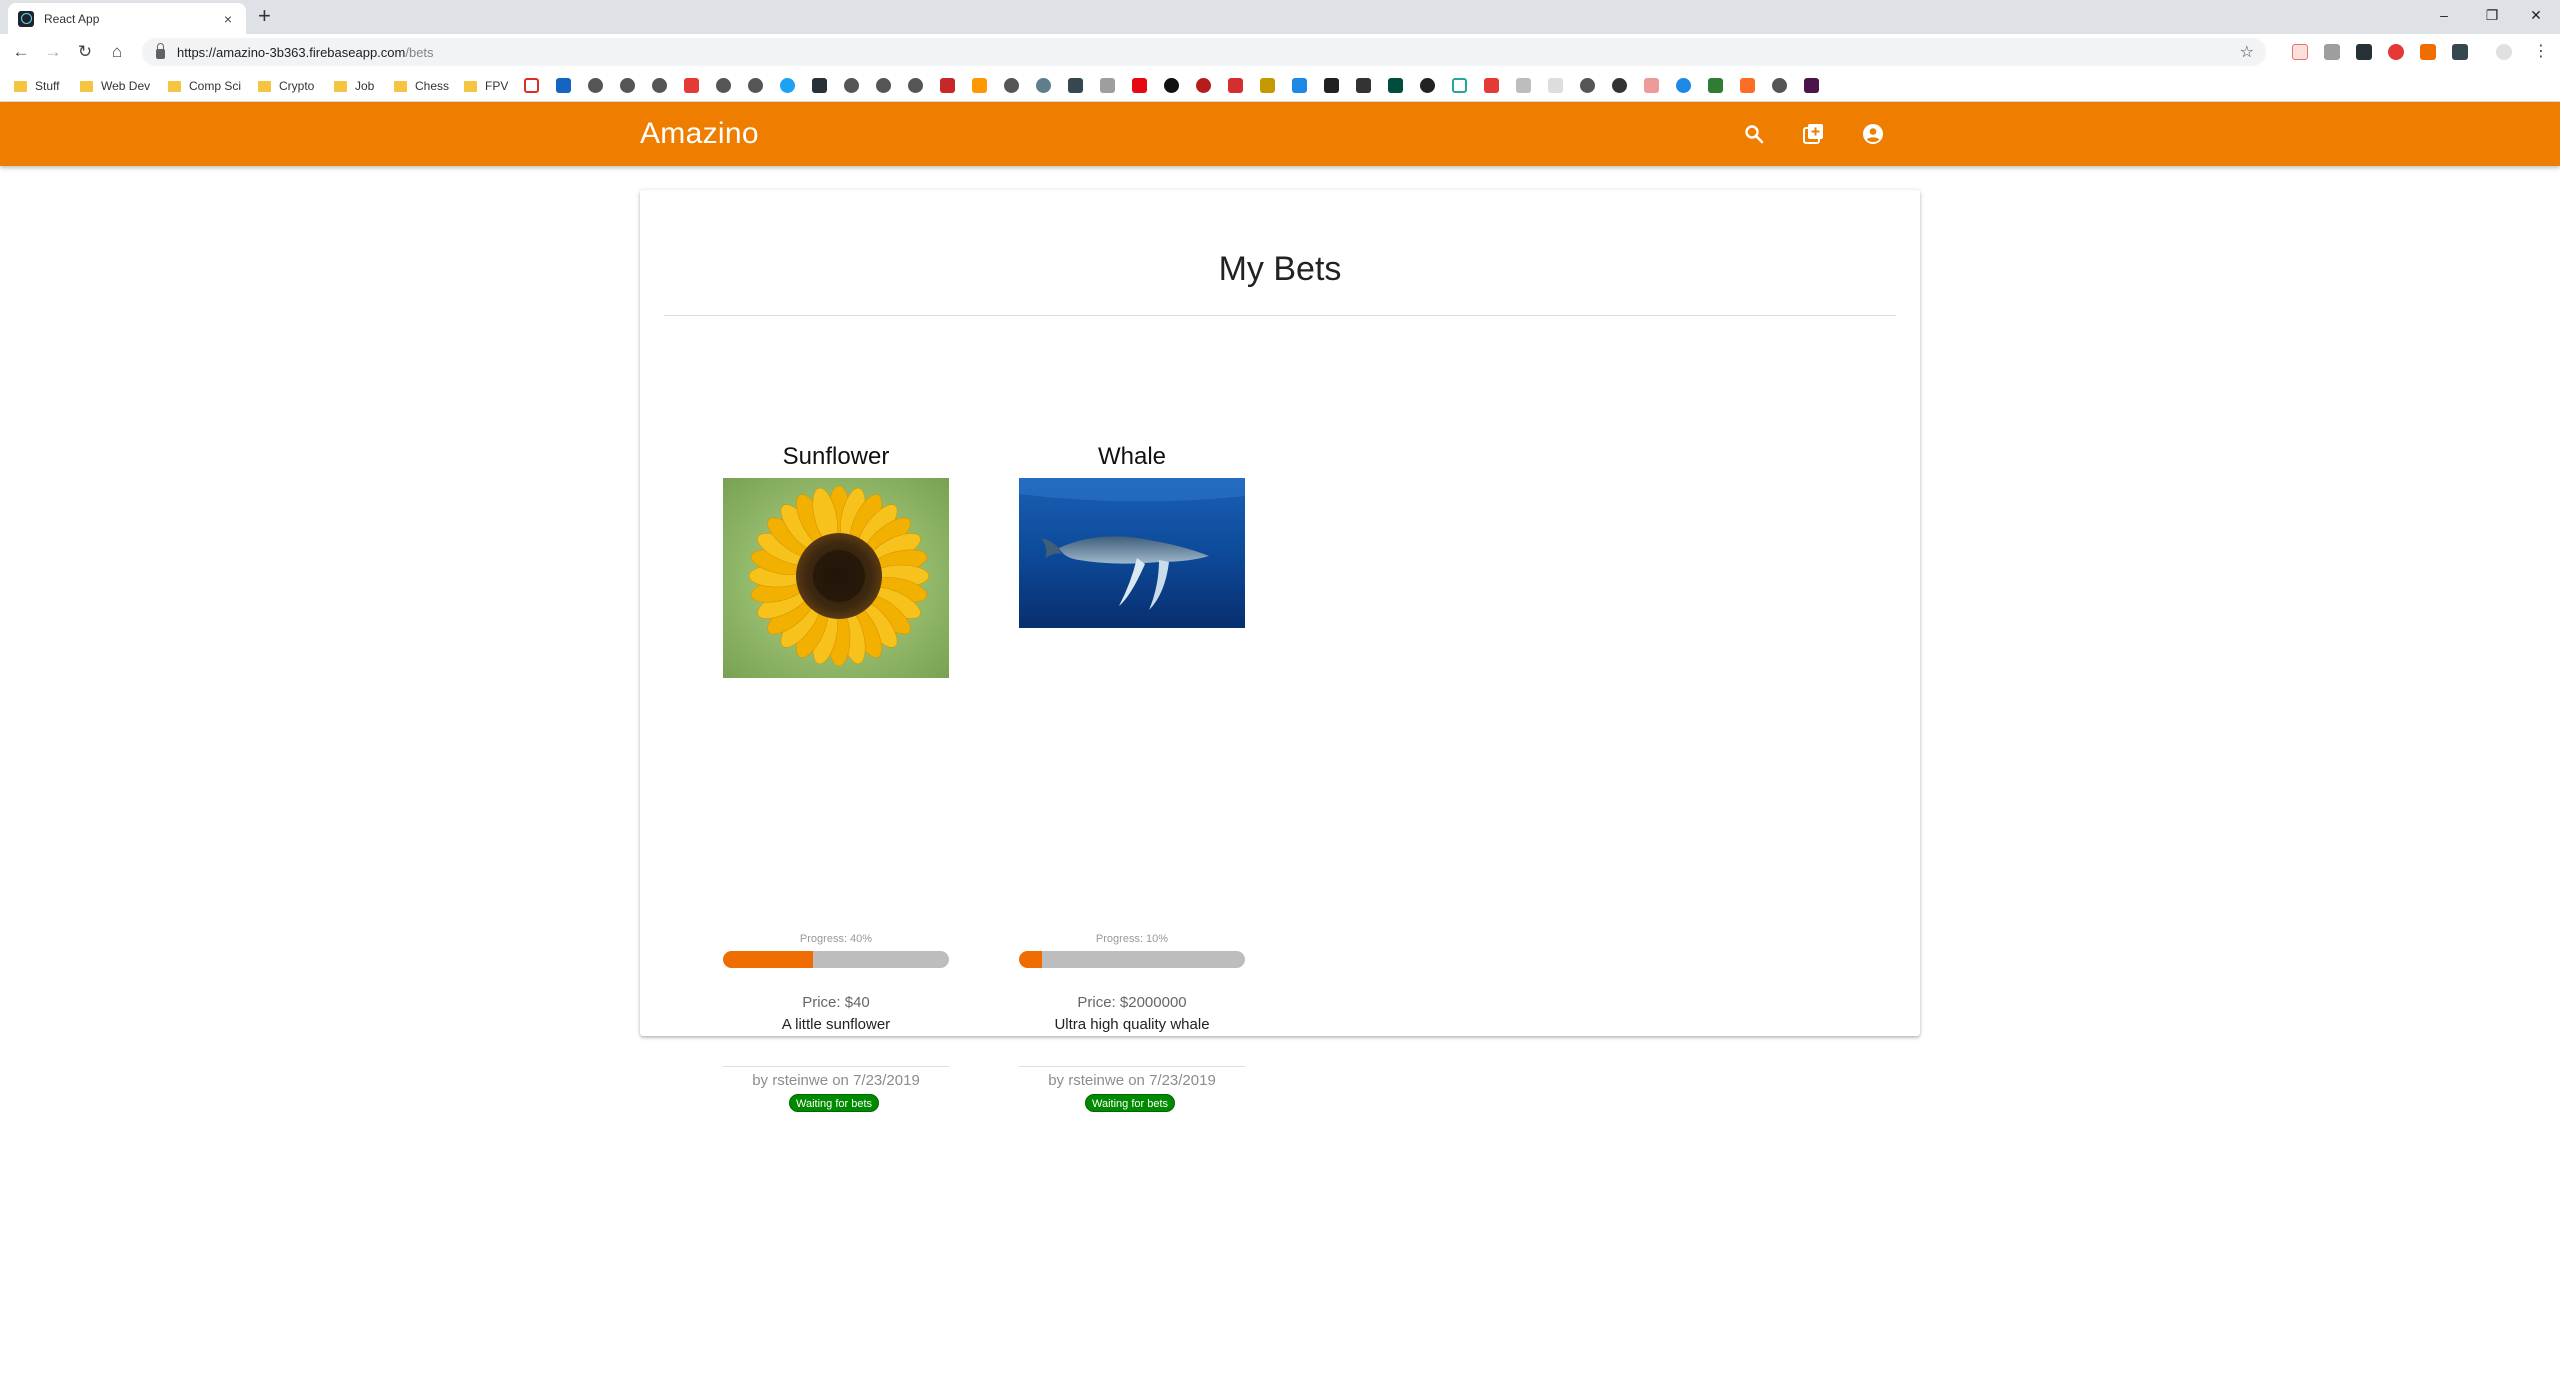 The height and width of the screenshot is (1400, 2560). What do you see at coordinates (1811, 85) in the screenshot?
I see `slack-icon` at bounding box center [1811, 85].